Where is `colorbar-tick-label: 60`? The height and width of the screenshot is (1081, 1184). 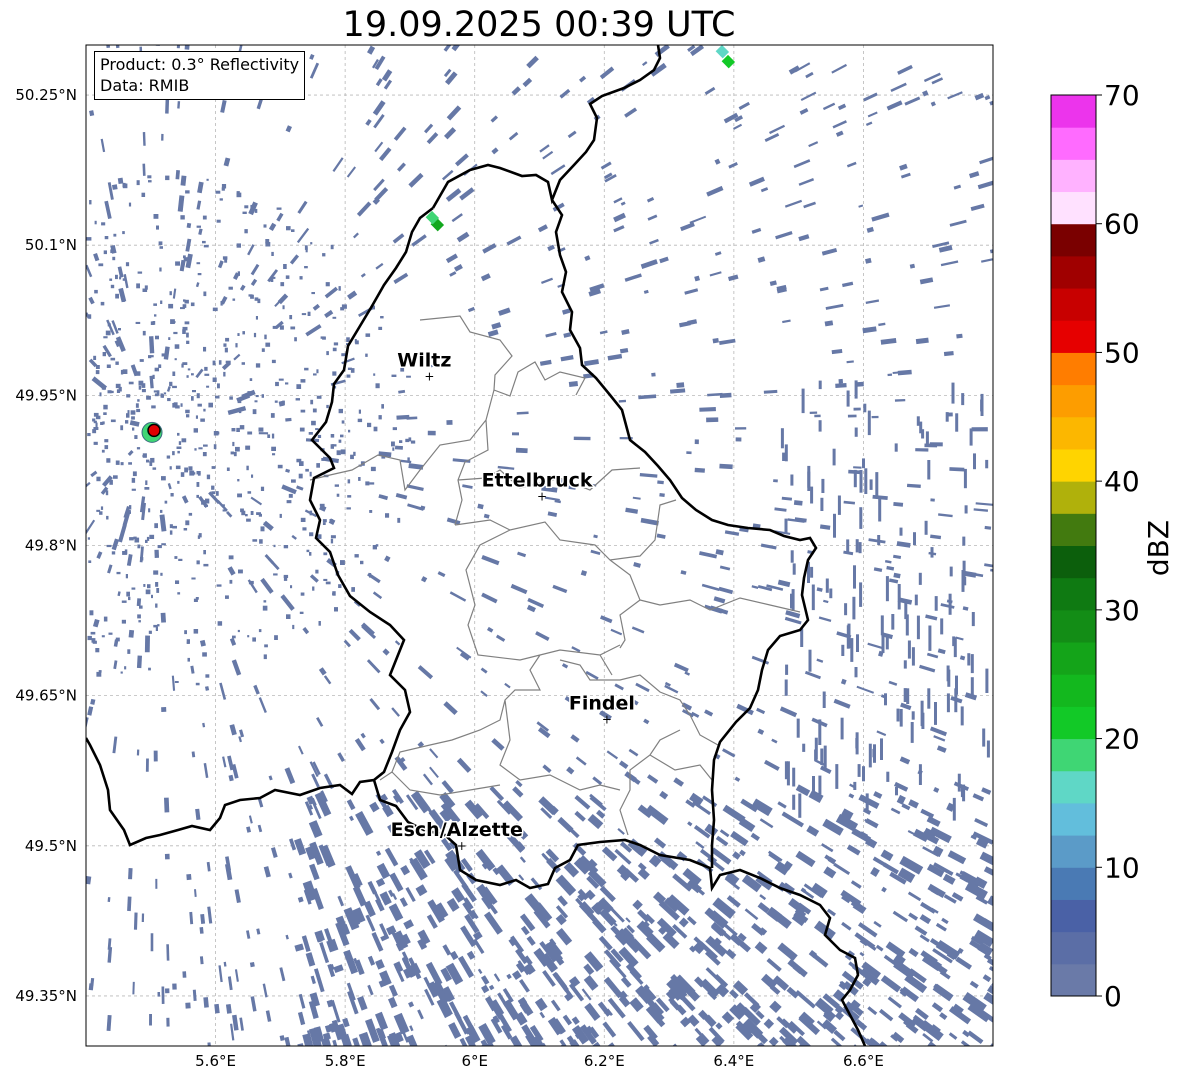
colorbar-tick-label: 60 is located at coordinates (1122, 224).